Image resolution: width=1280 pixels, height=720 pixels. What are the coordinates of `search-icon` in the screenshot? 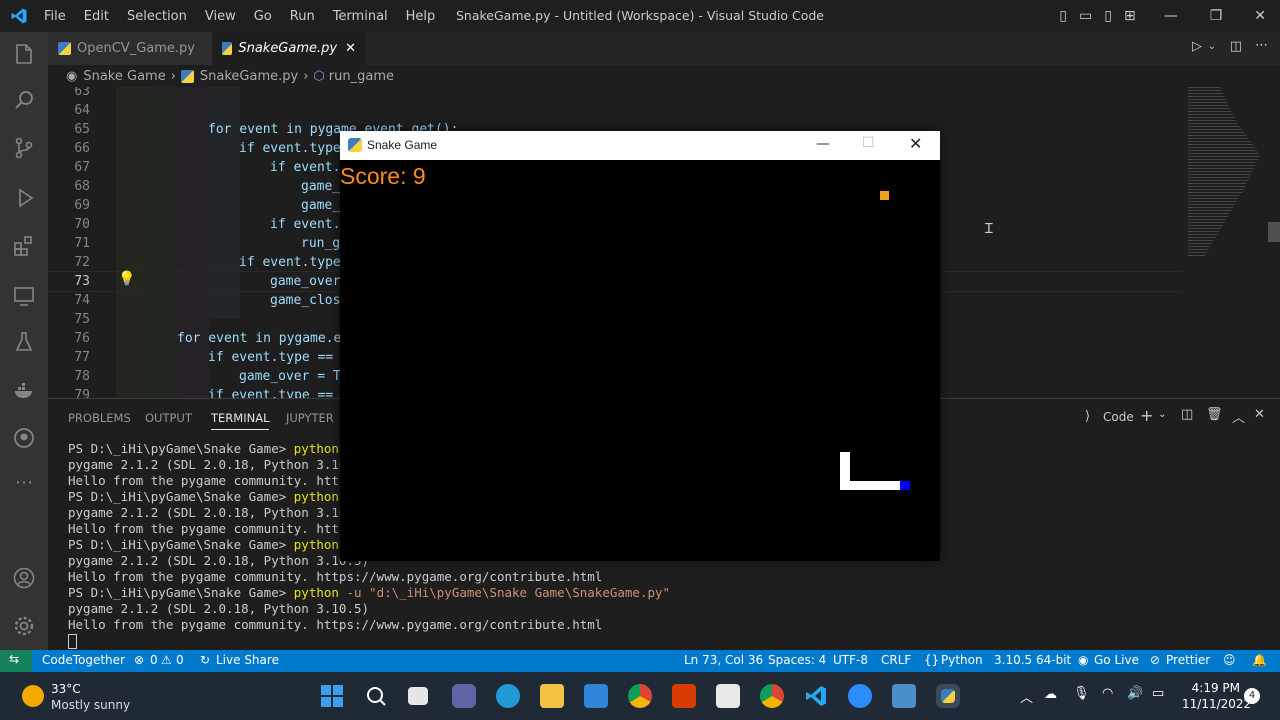 It's located at (24, 100).